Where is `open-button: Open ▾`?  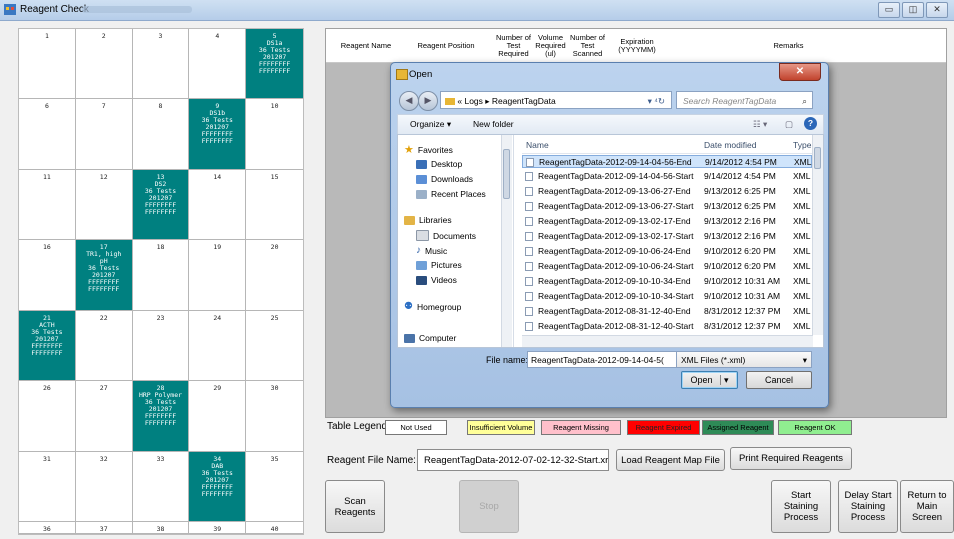 open-button: Open ▾ is located at coordinates (709, 380).